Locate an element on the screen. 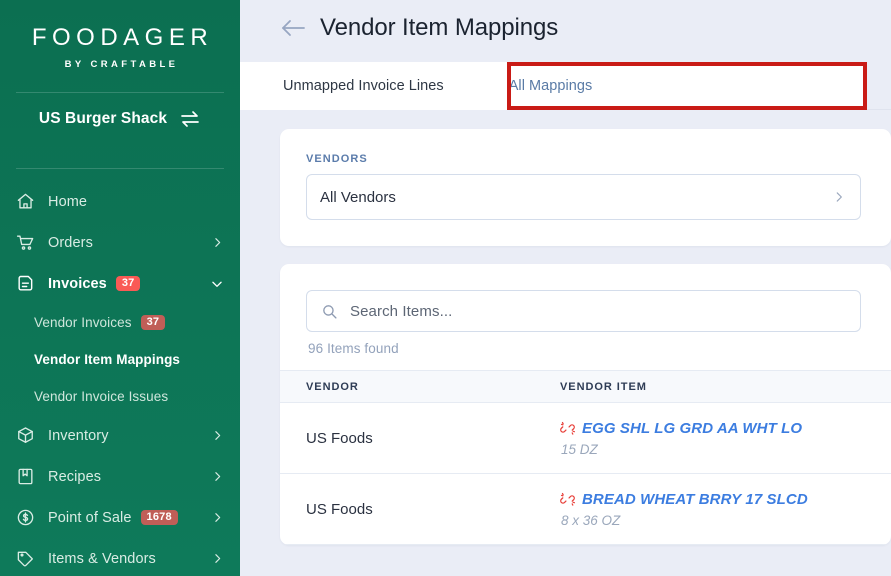 The image size is (891, 576). items-found-count: 96 Items found is located at coordinates (353, 348).